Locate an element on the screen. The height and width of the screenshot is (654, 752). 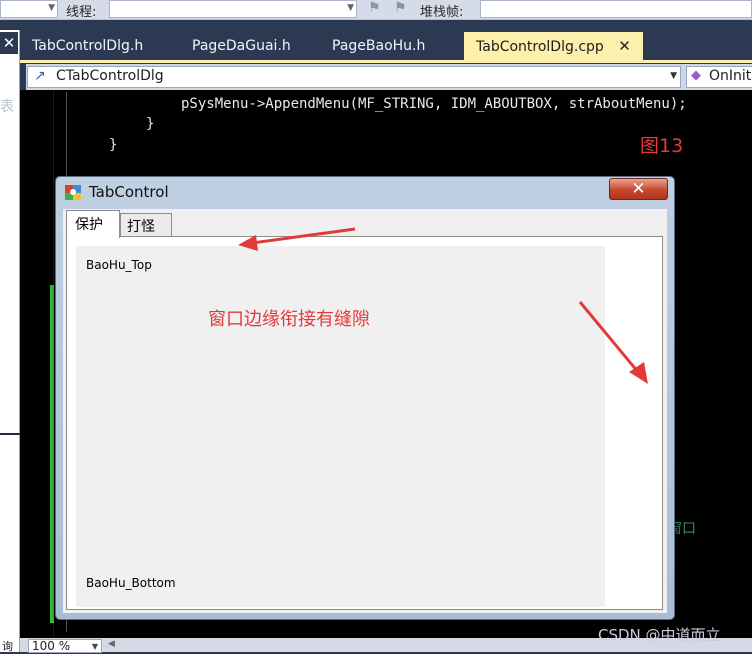
tab-pagebaohu-h: PageBaoHu.h is located at coordinates (378, 46).